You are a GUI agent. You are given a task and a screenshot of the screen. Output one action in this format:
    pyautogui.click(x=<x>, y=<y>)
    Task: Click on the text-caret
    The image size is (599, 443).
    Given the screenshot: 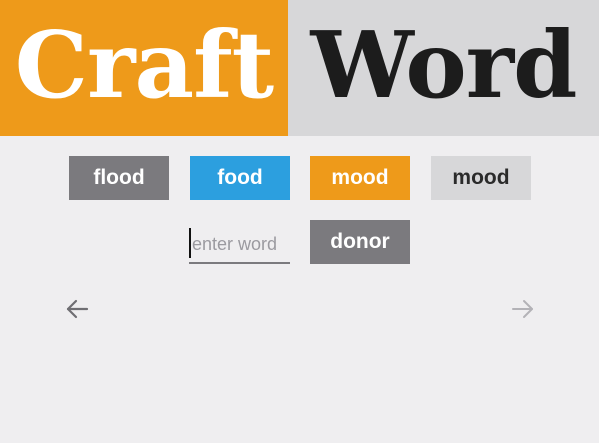 What is the action you would take?
    pyautogui.click(x=190, y=243)
    